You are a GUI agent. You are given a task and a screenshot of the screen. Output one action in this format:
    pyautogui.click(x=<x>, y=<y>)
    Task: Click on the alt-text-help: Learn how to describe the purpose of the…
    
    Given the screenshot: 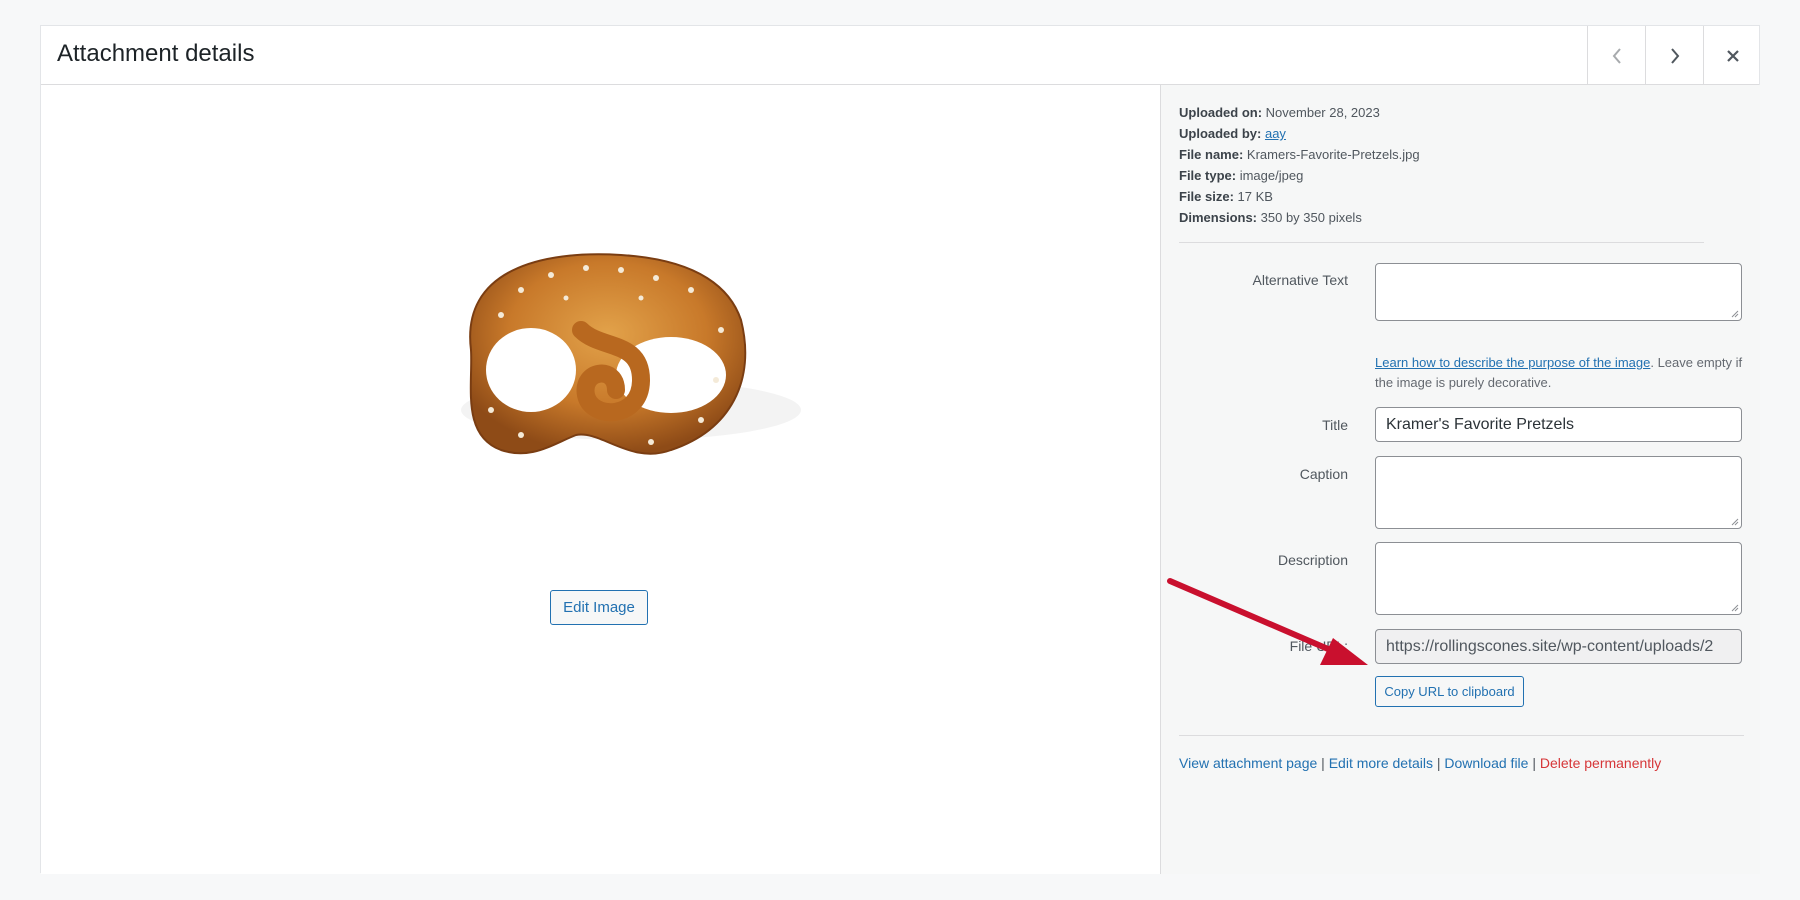 What is the action you would take?
    pyautogui.click(x=1560, y=373)
    